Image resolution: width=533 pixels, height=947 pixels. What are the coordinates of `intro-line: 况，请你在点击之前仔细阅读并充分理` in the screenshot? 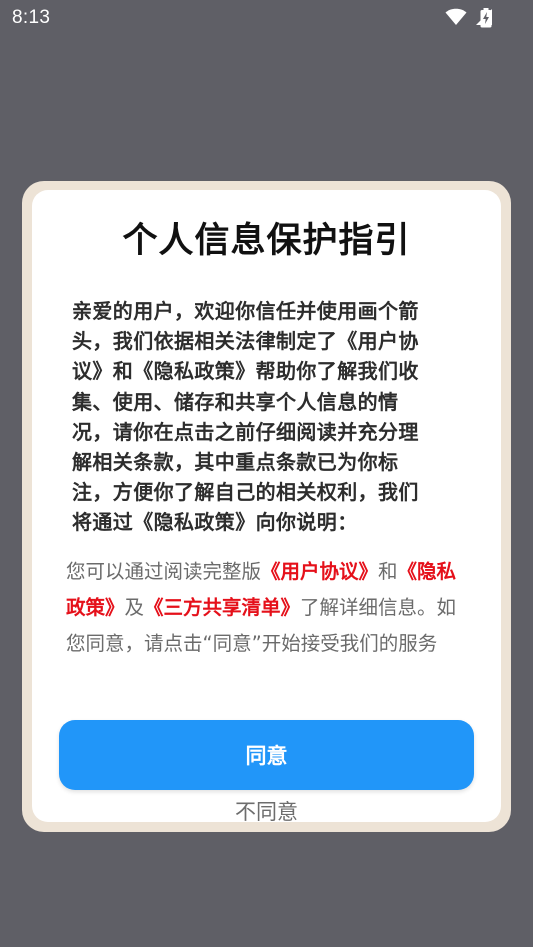 It's located at (245, 431).